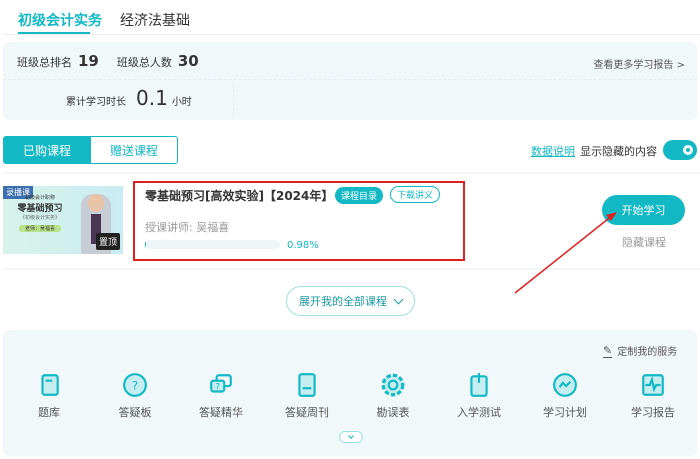 The image size is (700, 459). What do you see at coordinates (221, 396) in the screenshot?
I see `service-chat-question: ? 答疑精华` at bounding box center [221, 396].